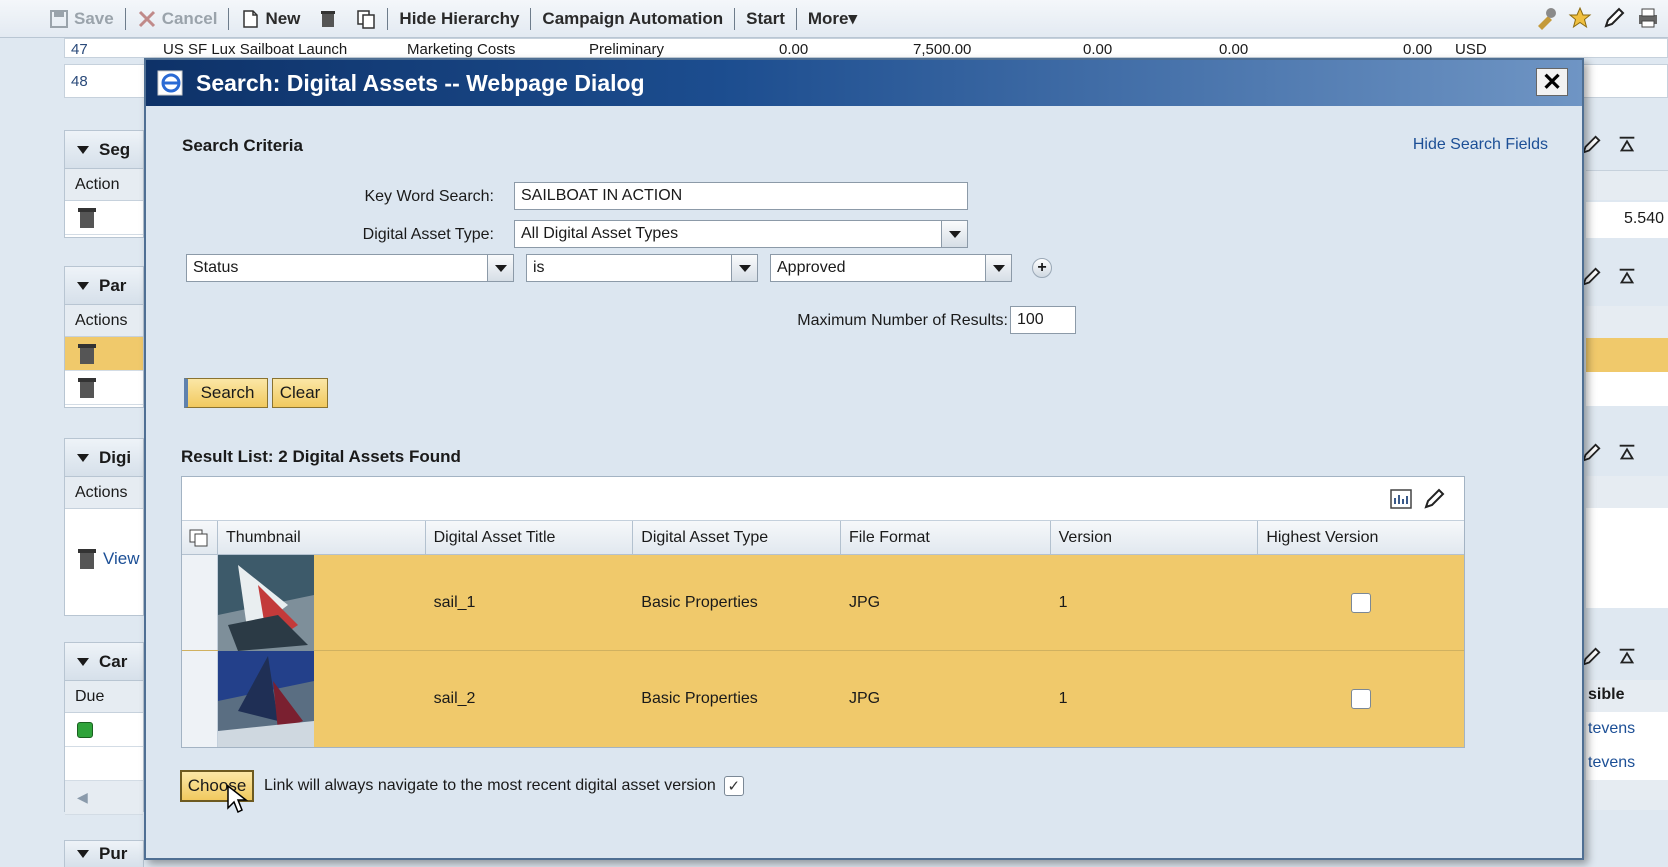 Image resolution: width=1668 pixels, height=867 pixels. Describe the element at coordinates (737, 537) in the screenshot. I see `column-header: Digital Asset Type` at that location.